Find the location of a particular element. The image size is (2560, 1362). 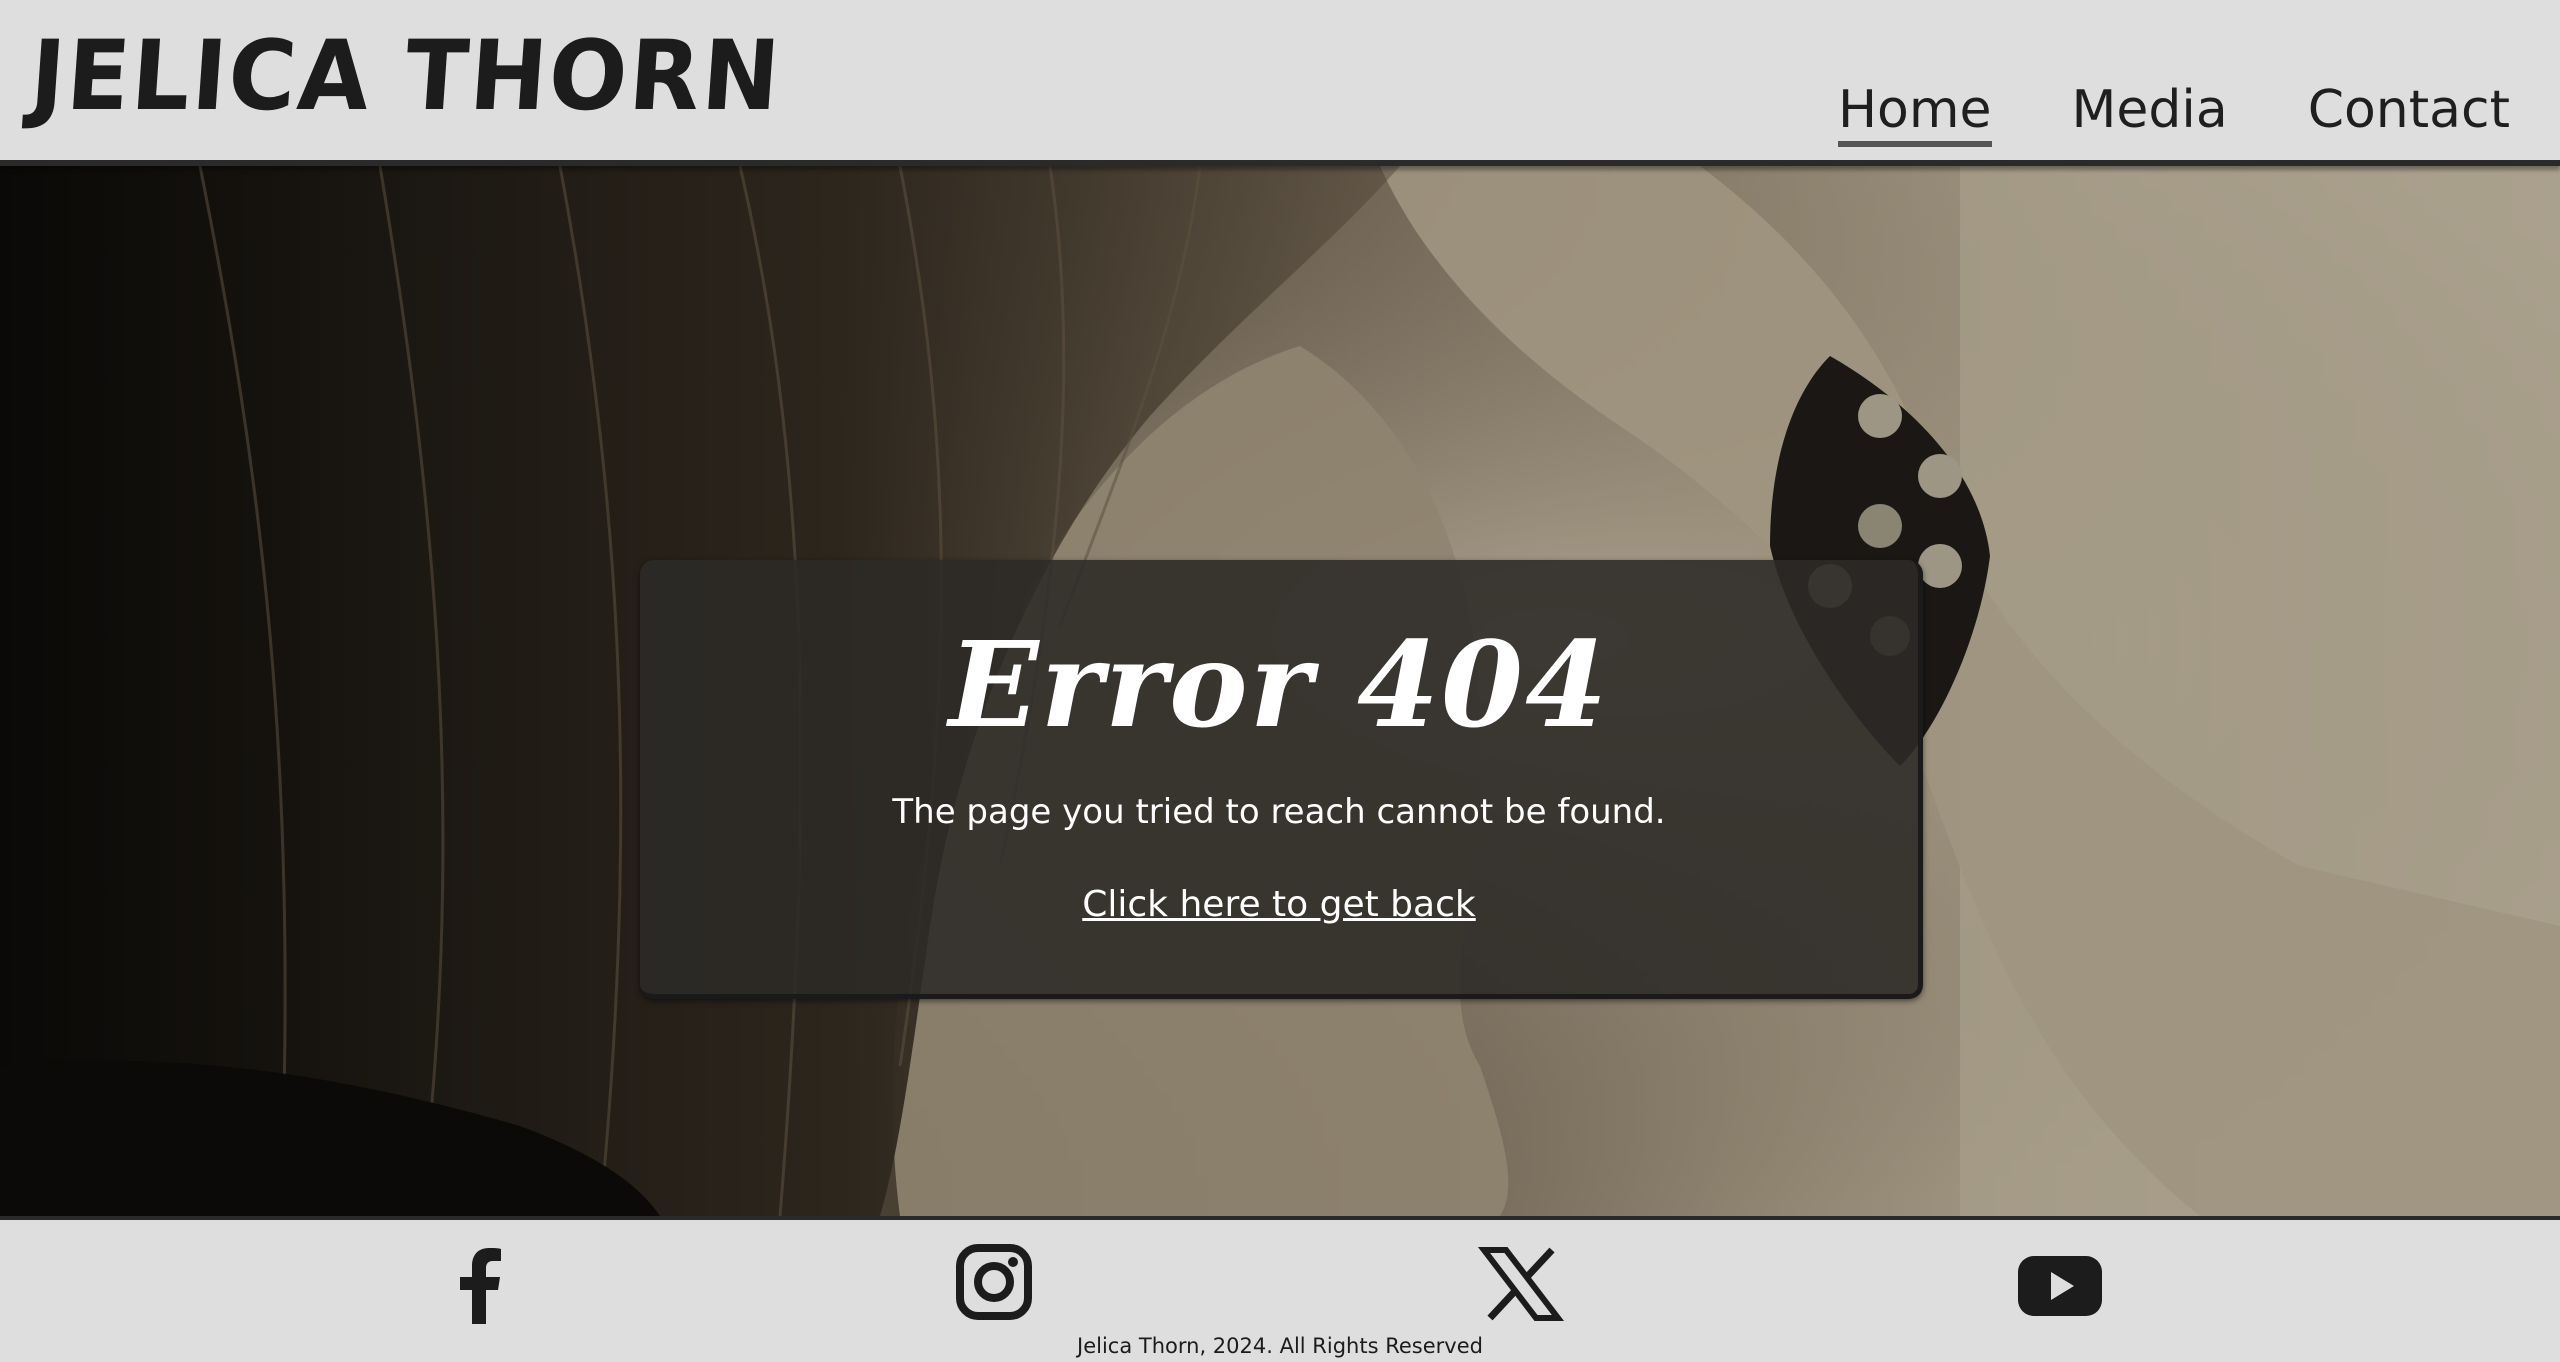

youtube-icon is located at coordinates (2059, 1284).